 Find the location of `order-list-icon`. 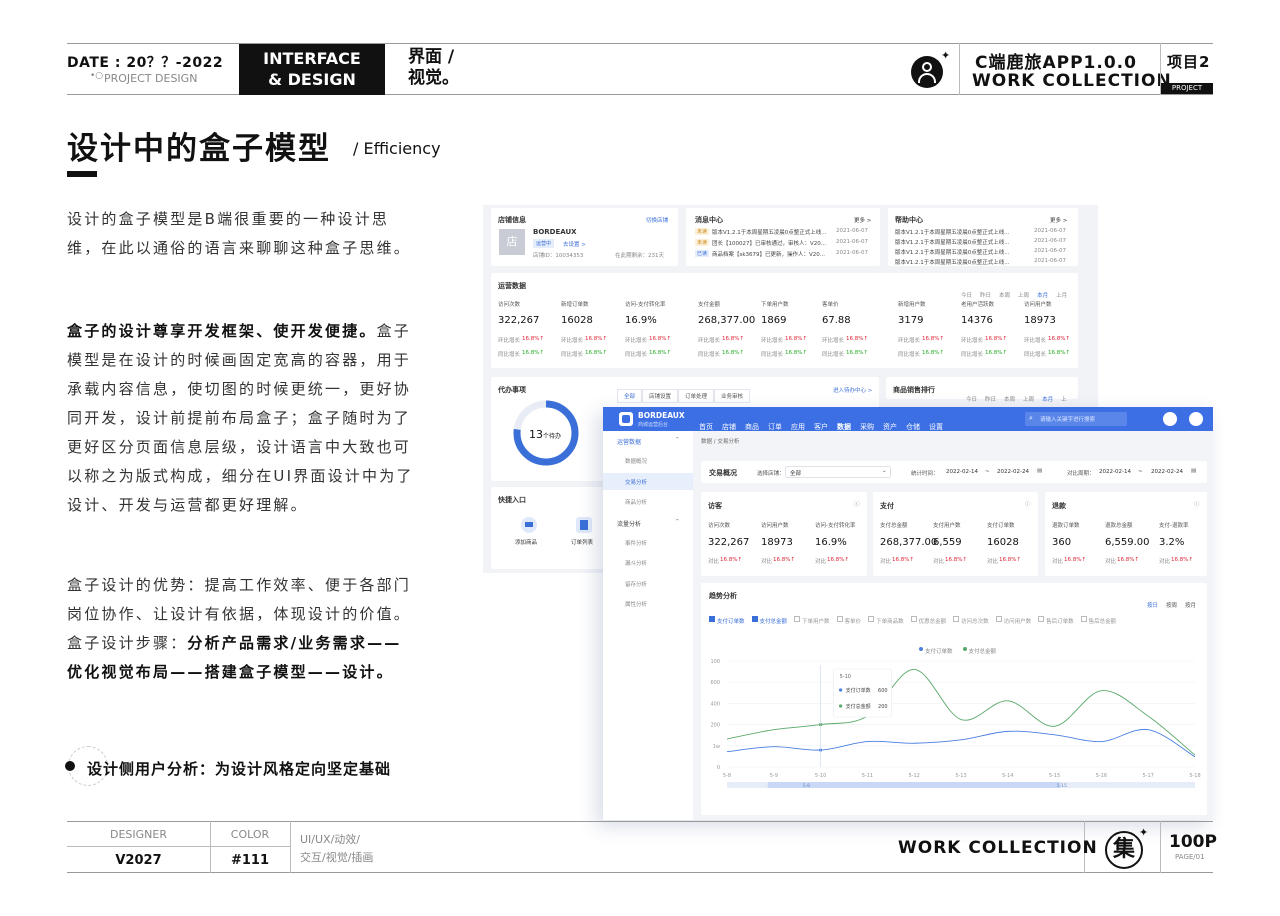

order-list-icon is located at coordinates (584, 525).